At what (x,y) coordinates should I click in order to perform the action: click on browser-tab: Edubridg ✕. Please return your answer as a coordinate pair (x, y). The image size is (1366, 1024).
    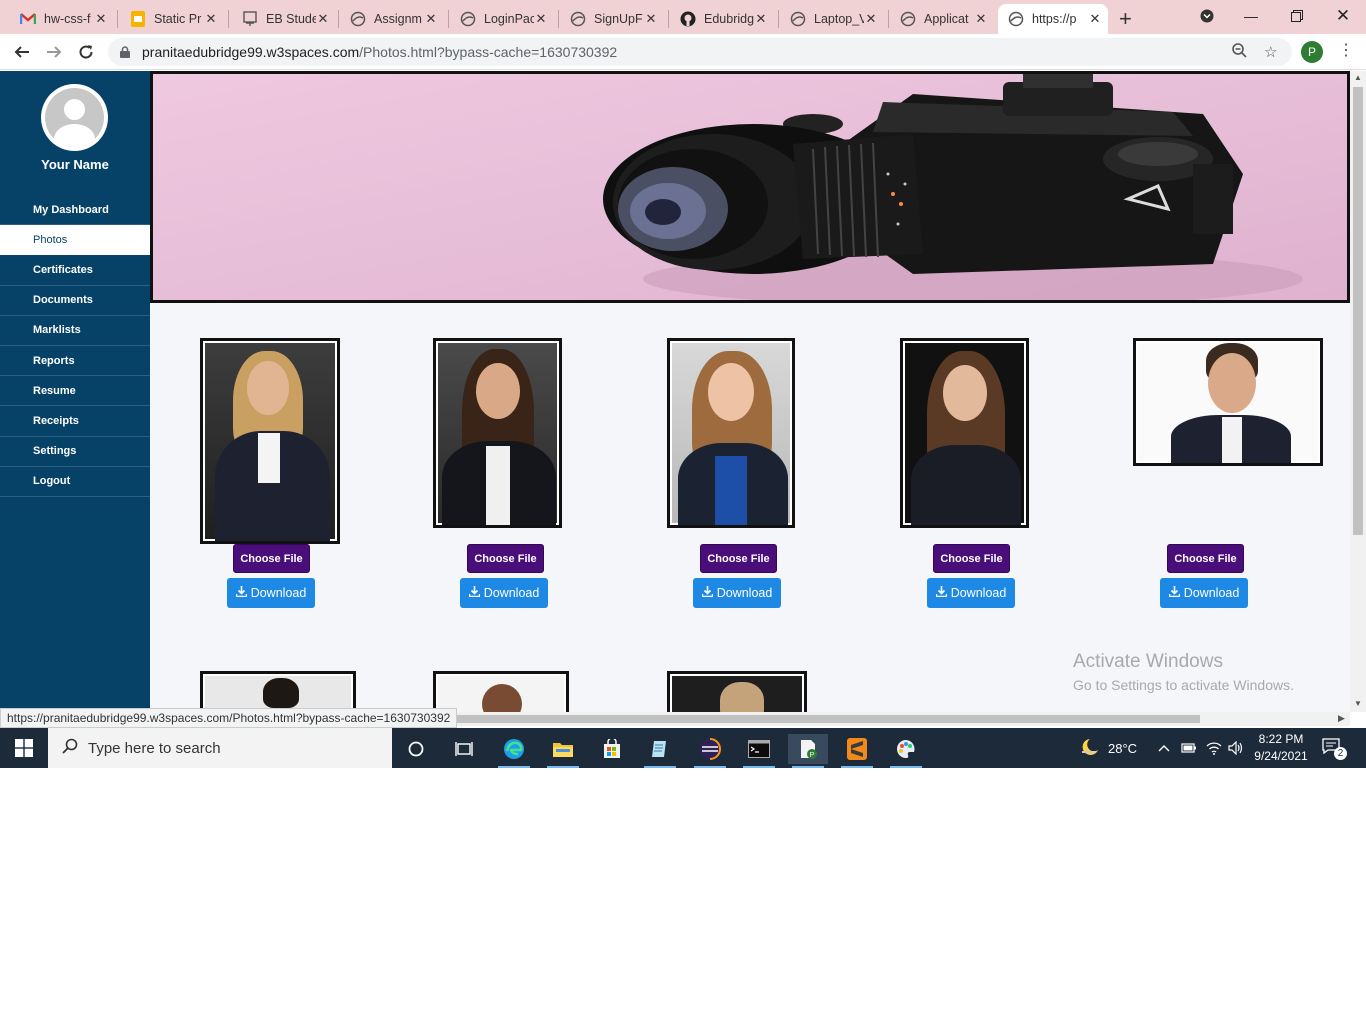
    Looking at the image, I should click on (722, 19).